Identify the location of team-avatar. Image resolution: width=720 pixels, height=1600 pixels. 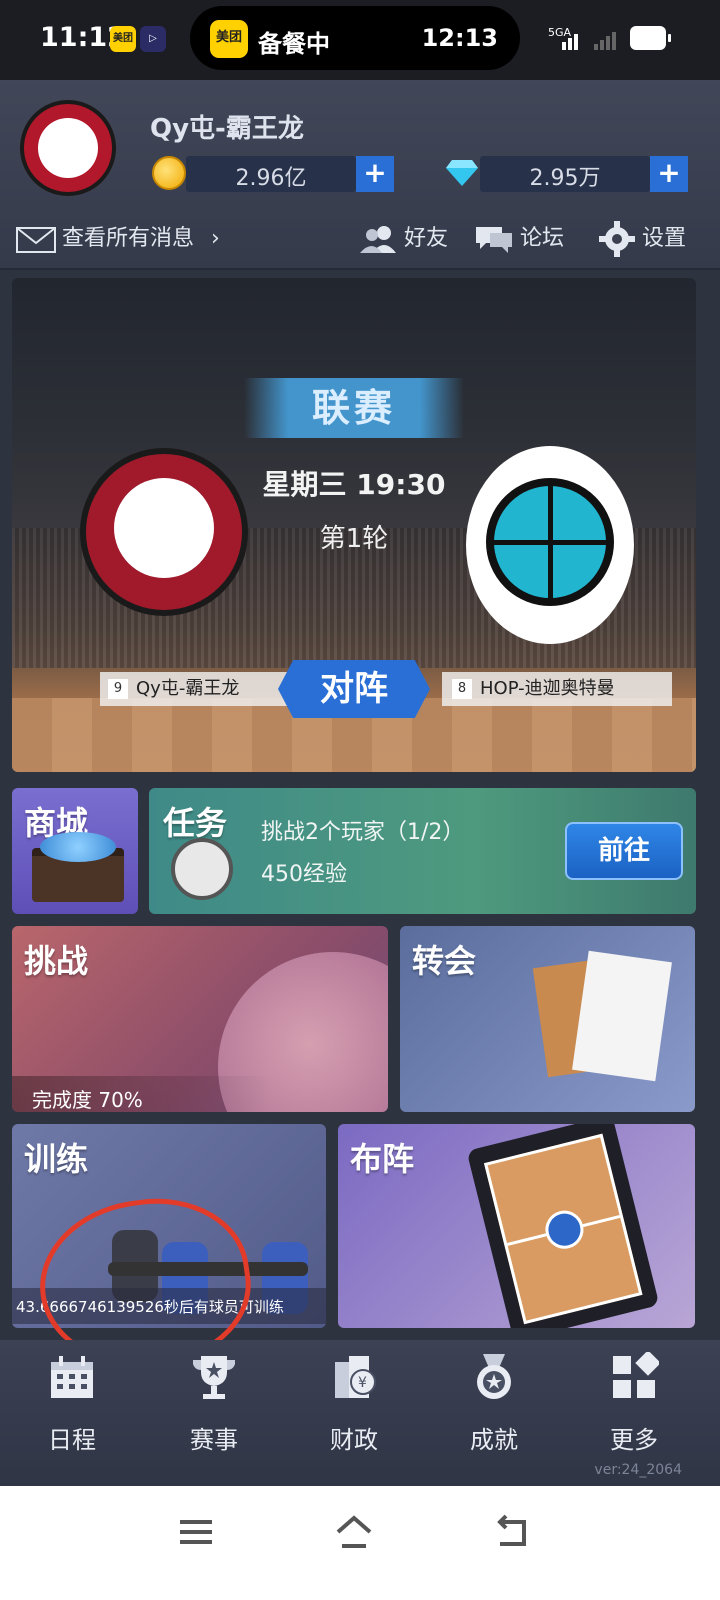
(68, 148).